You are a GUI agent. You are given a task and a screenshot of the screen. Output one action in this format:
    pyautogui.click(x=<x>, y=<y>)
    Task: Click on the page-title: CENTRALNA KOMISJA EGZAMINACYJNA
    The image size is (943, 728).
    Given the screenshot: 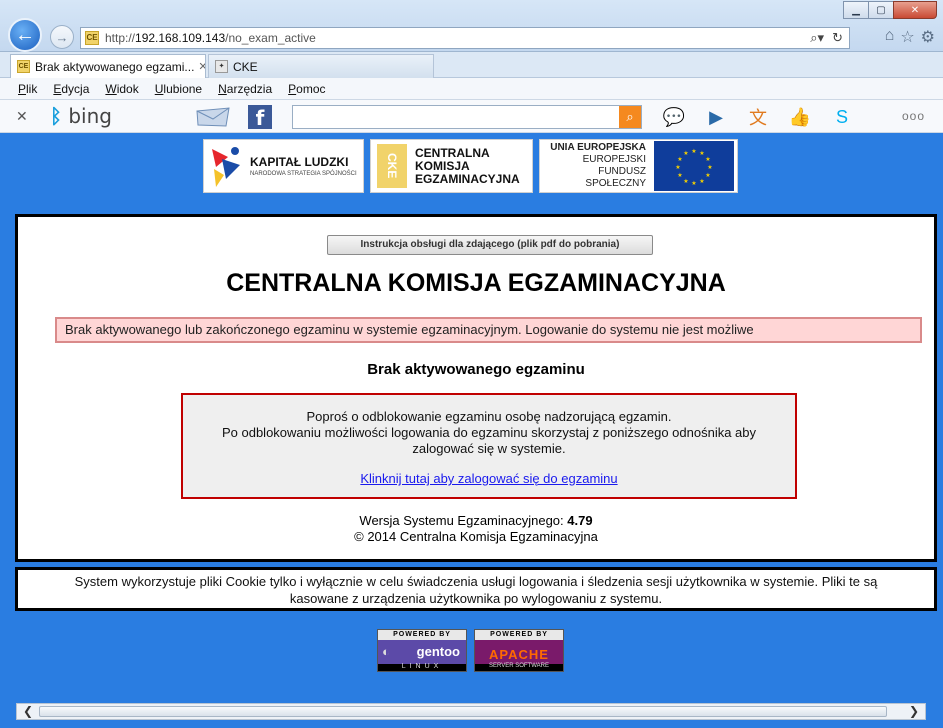 What is the action you would take?
    pyautogui.click(x=476, y=283)
    